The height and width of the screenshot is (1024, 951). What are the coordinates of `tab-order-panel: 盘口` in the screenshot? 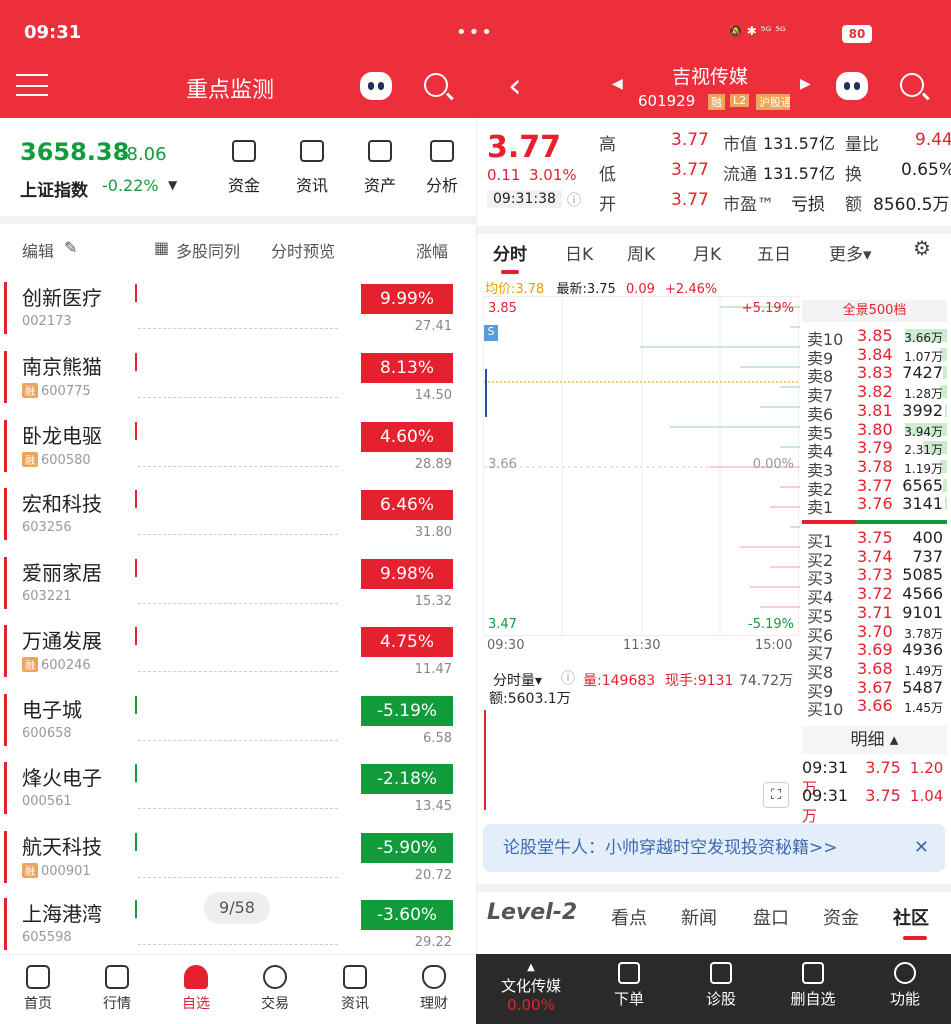 It's located at (771, 917).